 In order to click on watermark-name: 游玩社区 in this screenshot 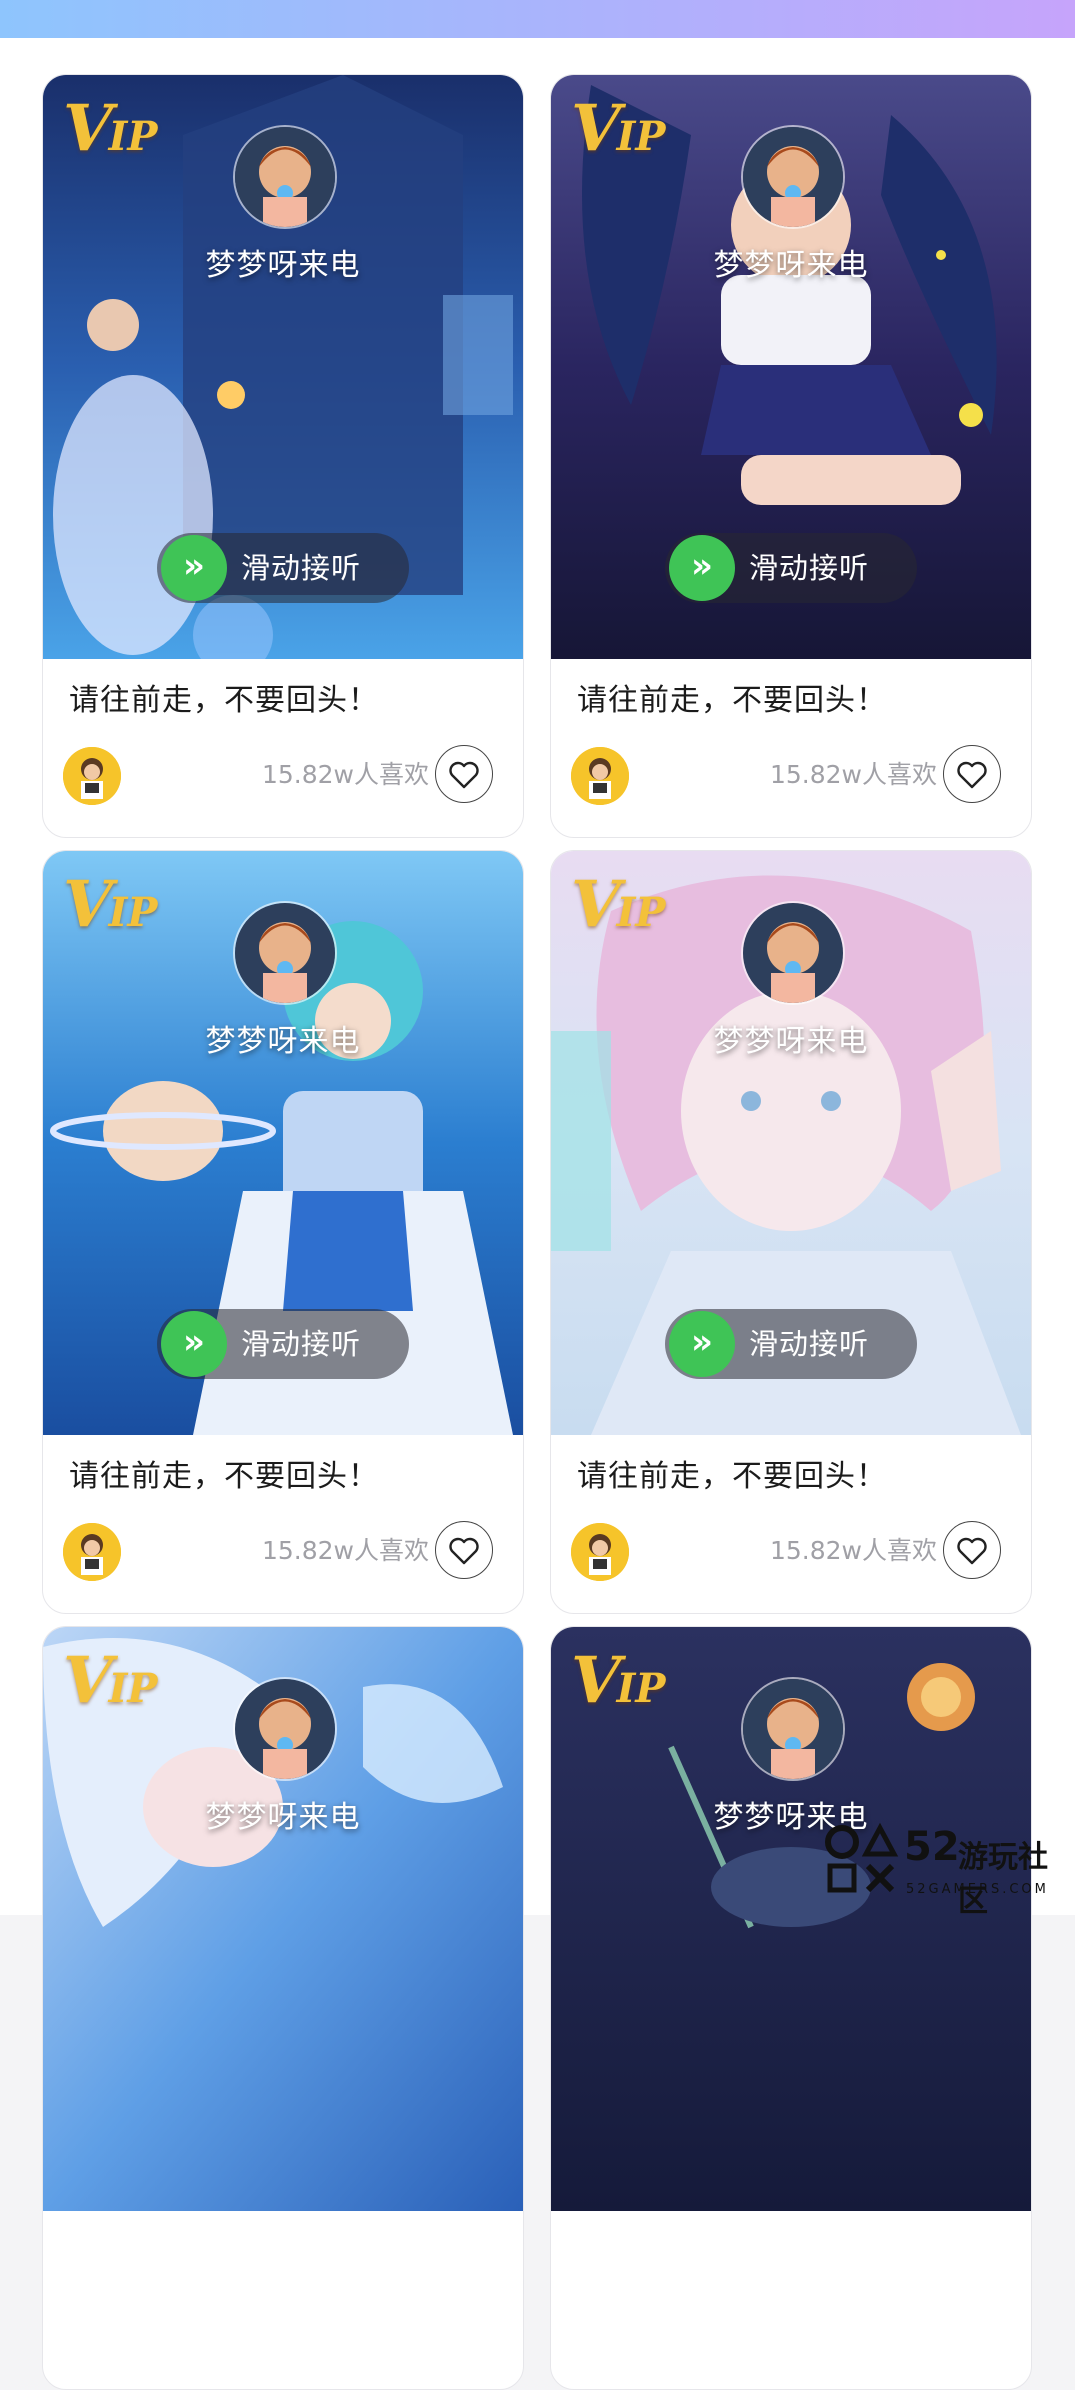, I will do `click(1003, 1879)`.